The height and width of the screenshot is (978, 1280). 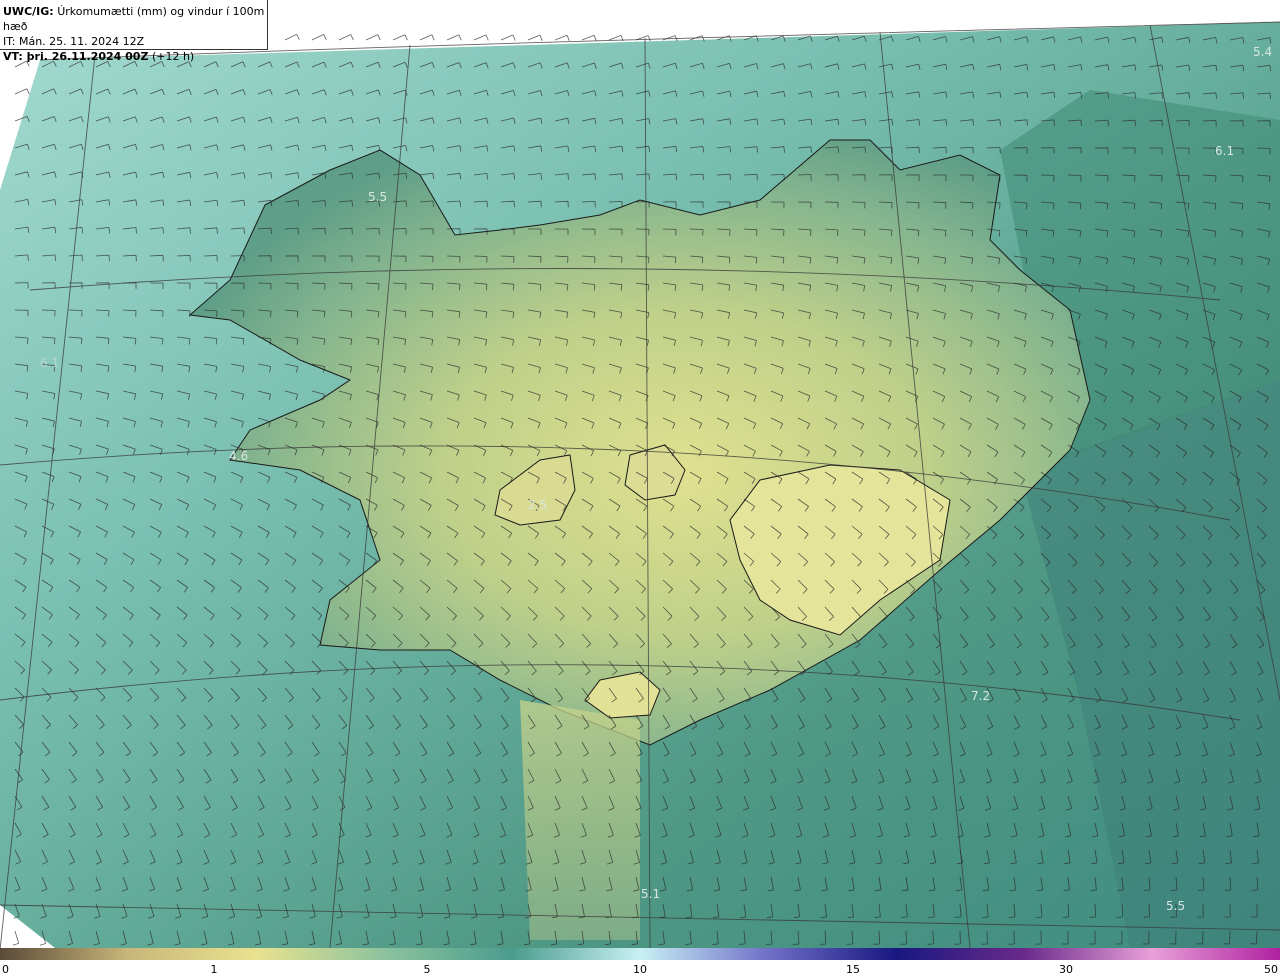 I want to click on colorbar-tick: 1, so click(x=214, y=969).